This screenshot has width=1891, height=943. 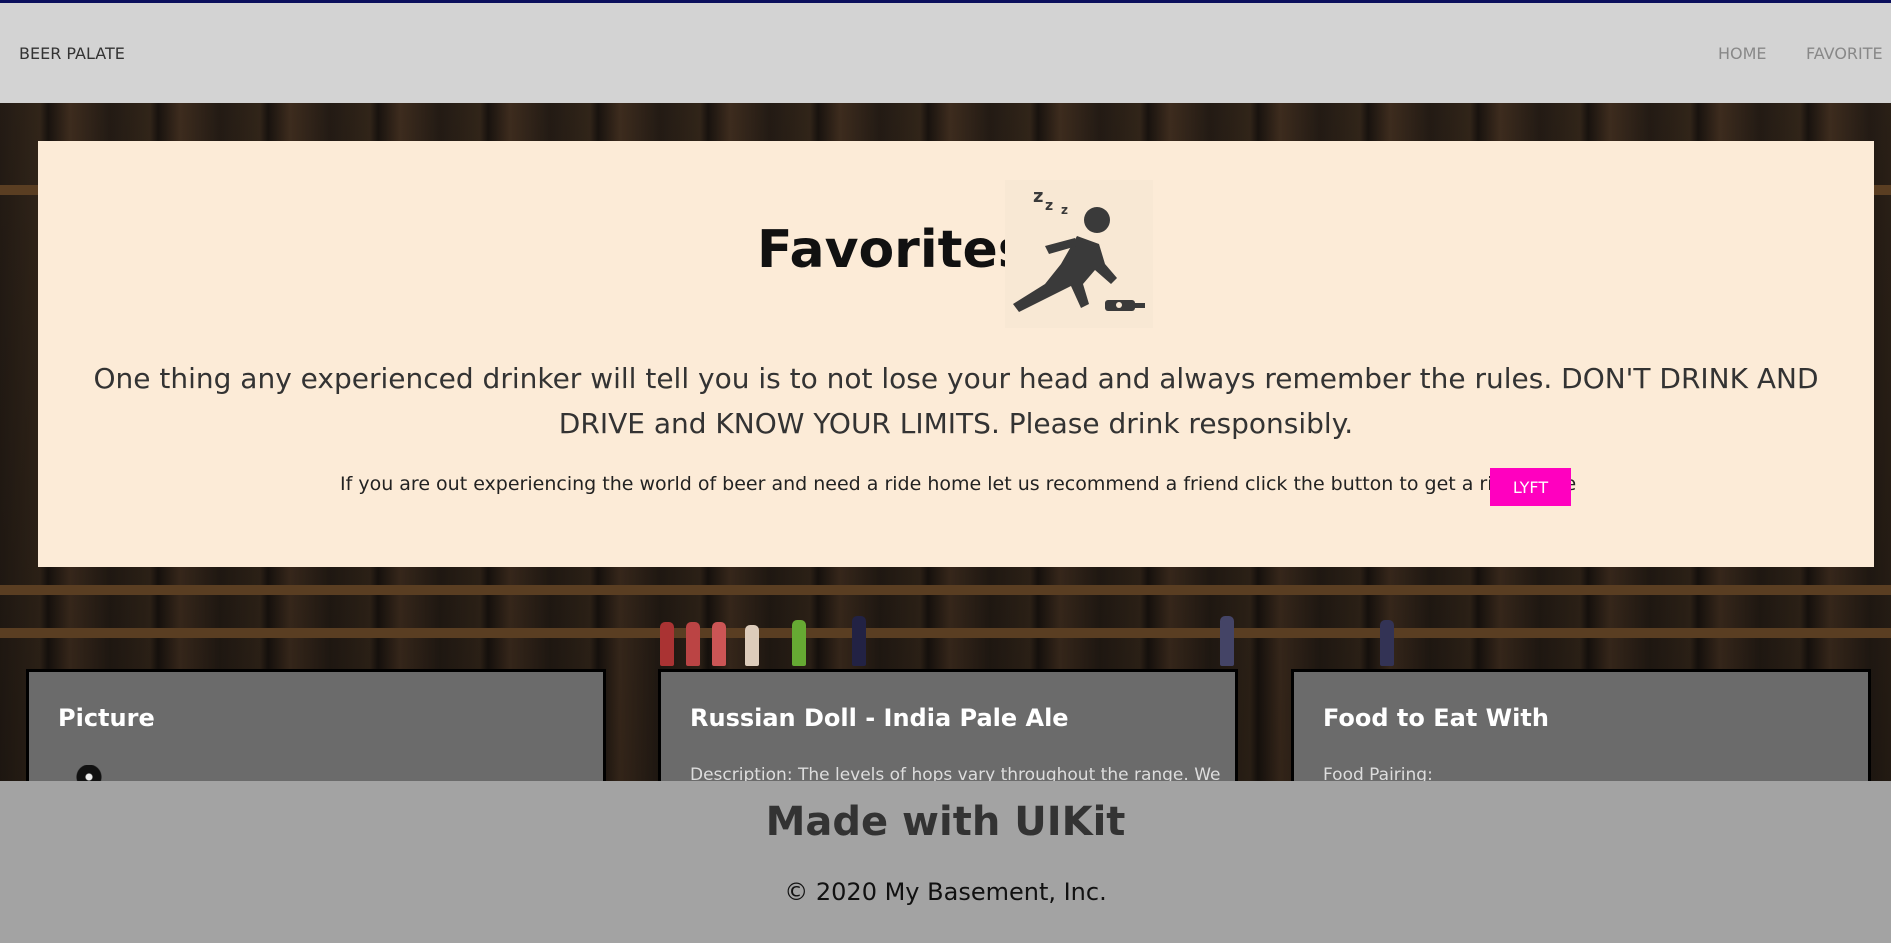 What do you see at coordinates (879, 718) in the screenshot?
I see `card-title-beer-name: Russian Doll - India Pale Ale` at bounding box center [879, 718].